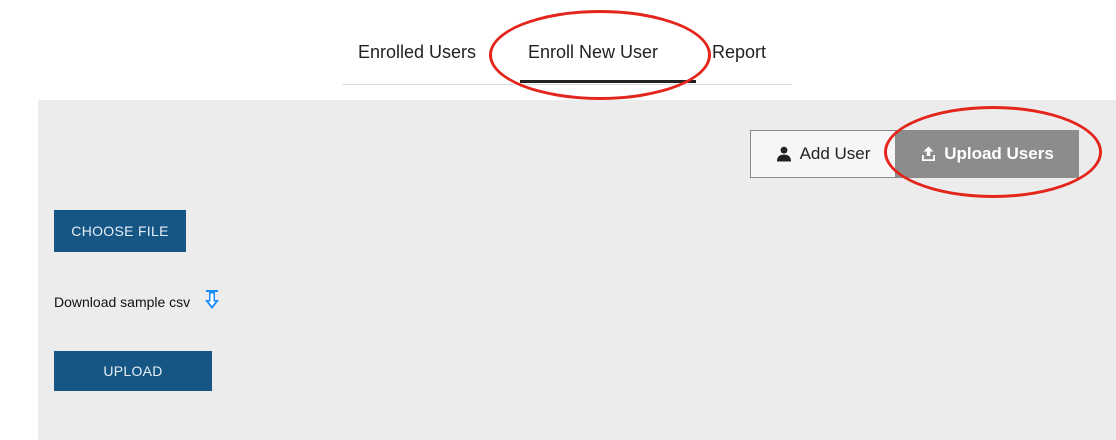 The height and width of the screenshot is (440, 1116). What do you see at coordinates (593, 52) in the screenshot?
I see `tab-enroll-new-user: Enroll New User` at bounding box center [593, 52].